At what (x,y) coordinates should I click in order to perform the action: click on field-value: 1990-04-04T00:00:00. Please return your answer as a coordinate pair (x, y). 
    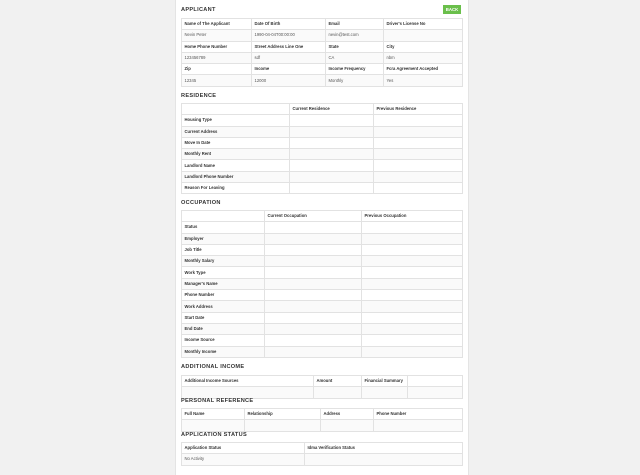
    Looking at the image, I should click on (288, 35).